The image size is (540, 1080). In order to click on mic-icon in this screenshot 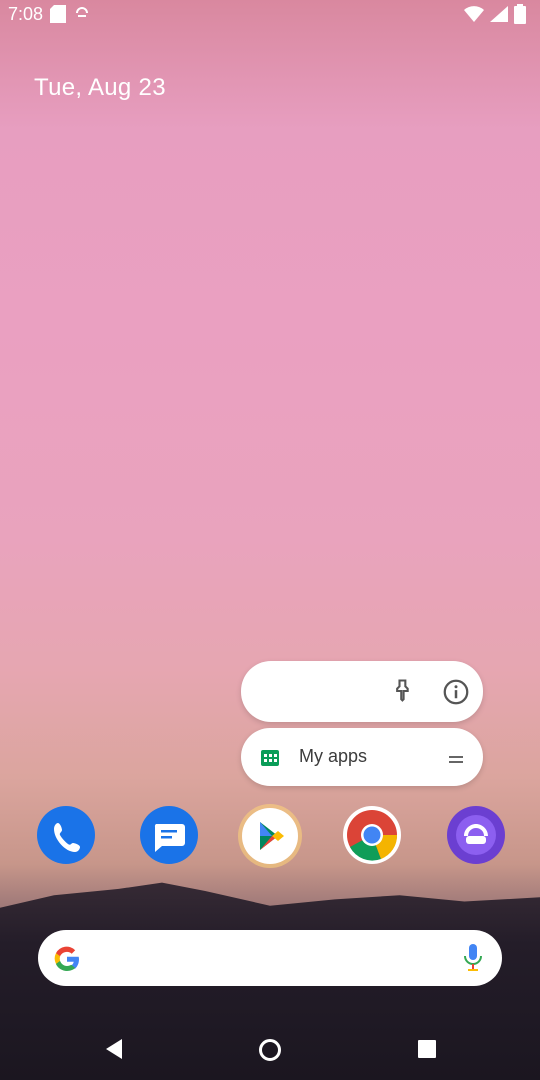, I will do `click(473, 958)`.